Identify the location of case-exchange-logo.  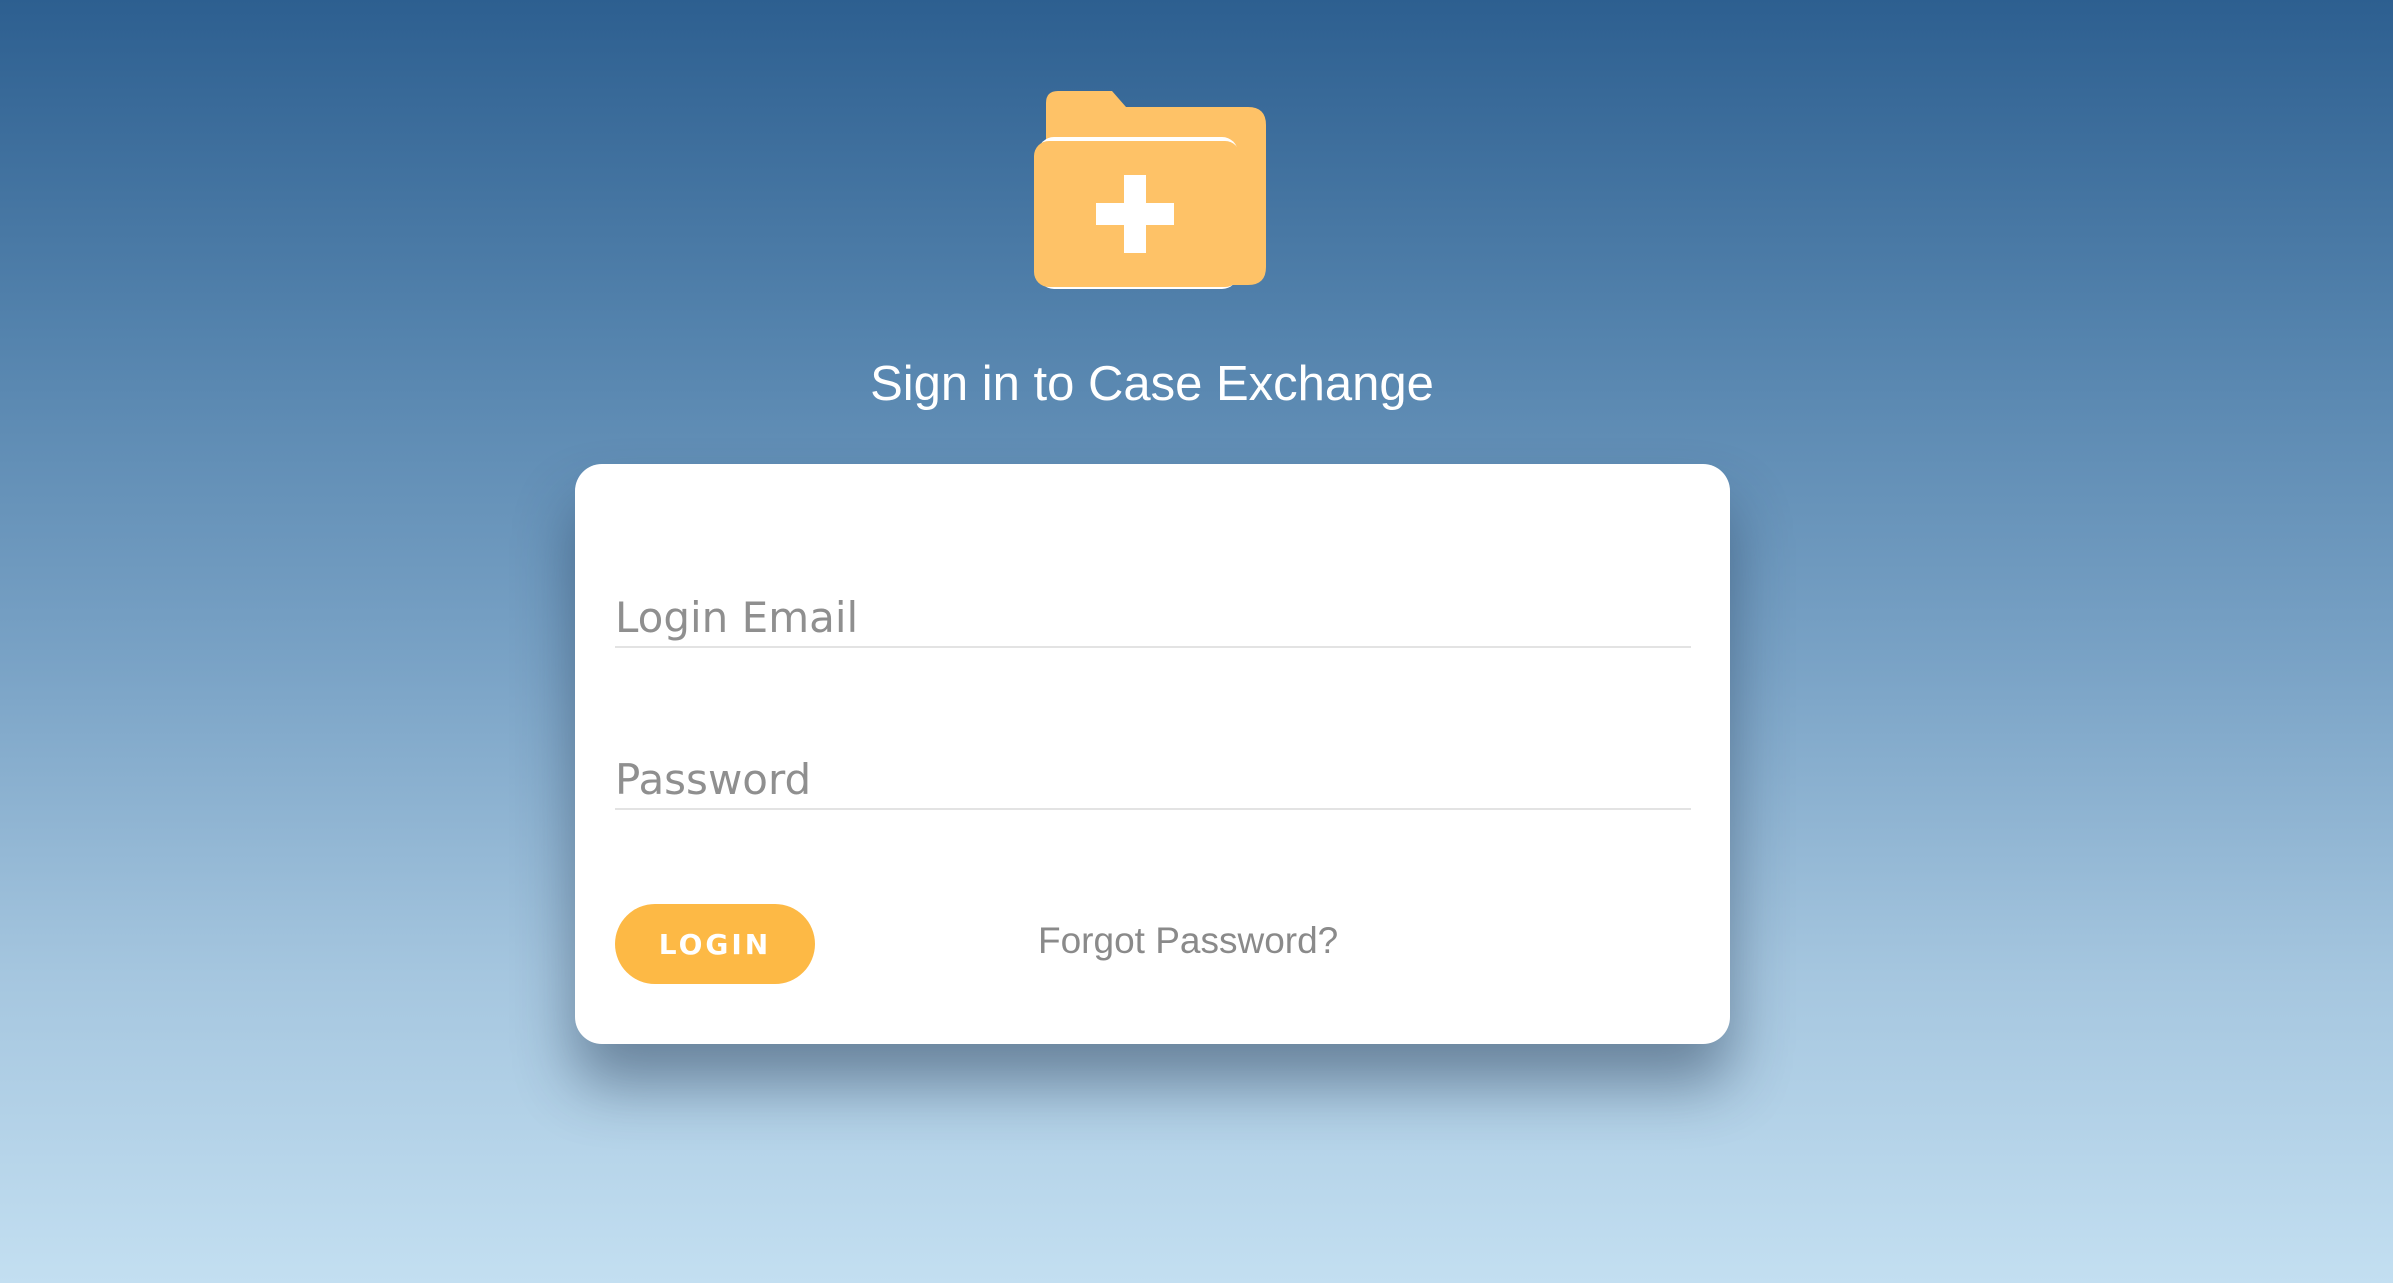
(1152, 189).